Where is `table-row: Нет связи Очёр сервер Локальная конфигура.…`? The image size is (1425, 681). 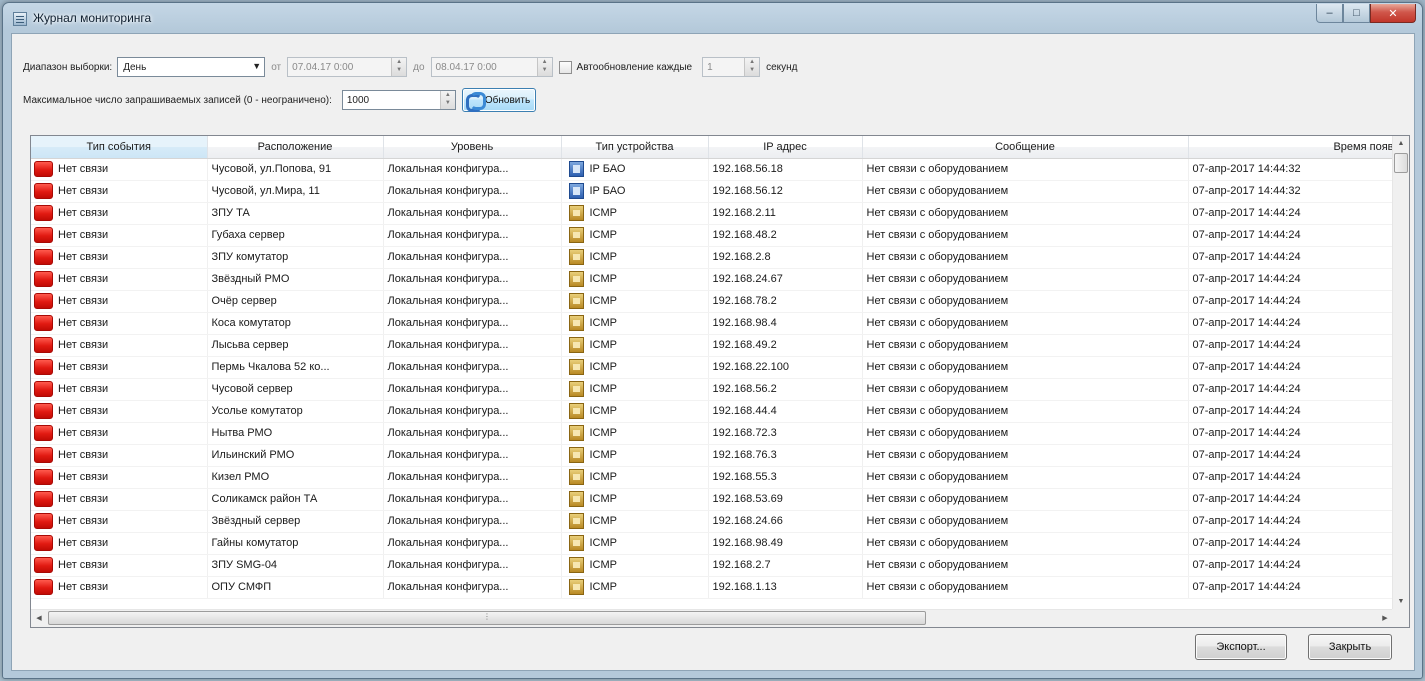 table-row: Нет связи Очёр сервер Локальная конфигура.… is located at coordinates (715, 301).